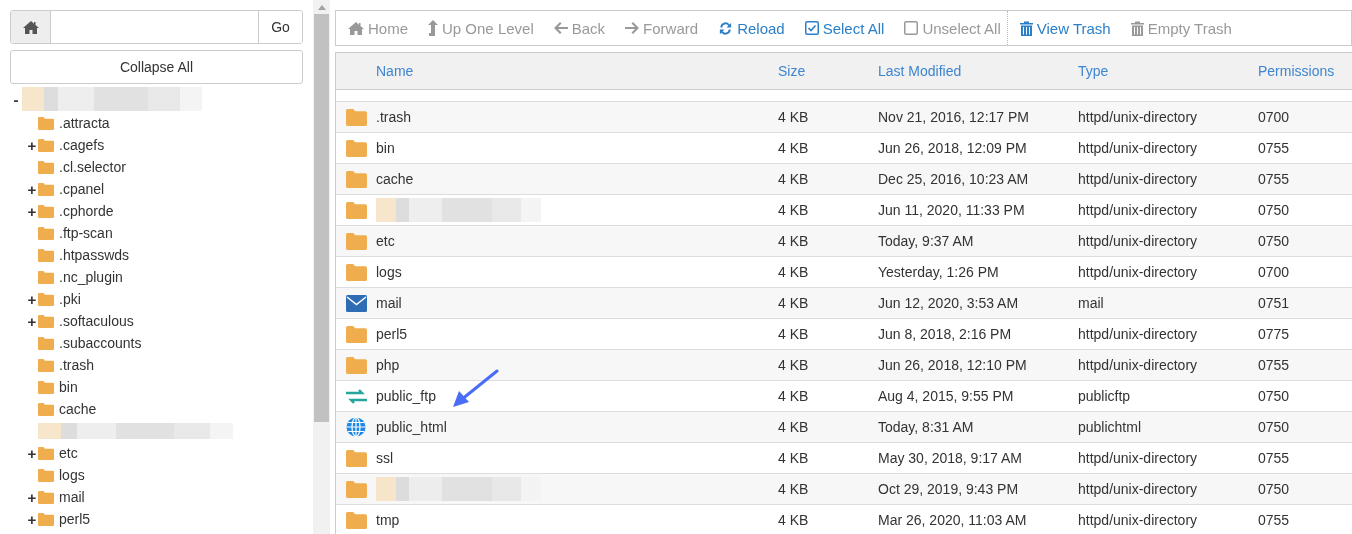 The image size is (1352, 534). Describe the element at coordinates (76, 211) in the screenshot. I see `tree-item: .cphorde` at that location.